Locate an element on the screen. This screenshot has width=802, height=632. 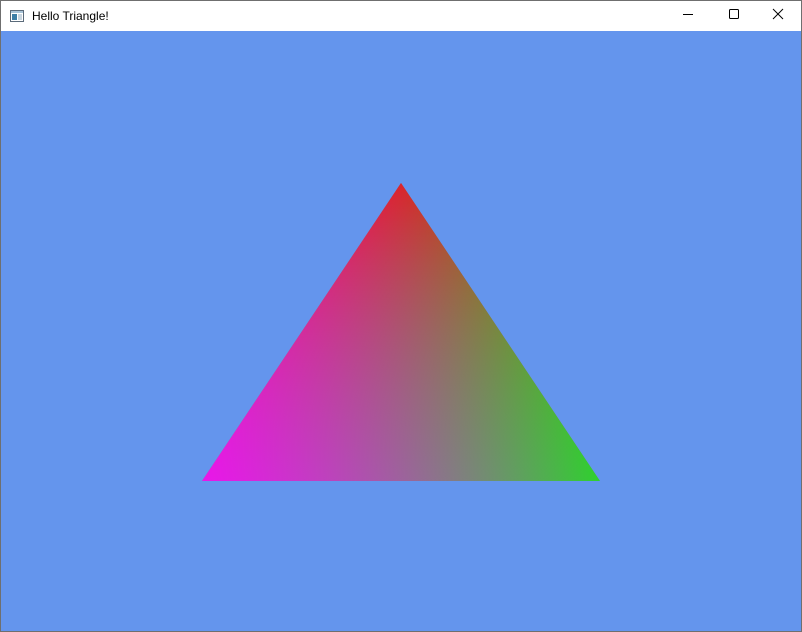
app-window-icon is located at coordinates (17, 15).